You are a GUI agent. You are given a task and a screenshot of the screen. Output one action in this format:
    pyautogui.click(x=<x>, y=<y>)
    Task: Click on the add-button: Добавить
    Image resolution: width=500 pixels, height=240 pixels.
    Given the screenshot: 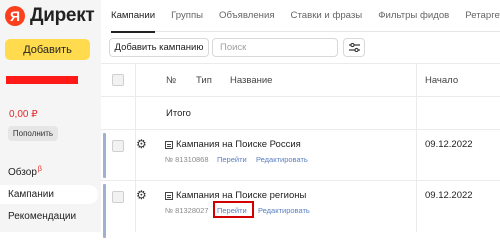 What is the action you would take?
    pyautogui.click(x=47, y=49)
    